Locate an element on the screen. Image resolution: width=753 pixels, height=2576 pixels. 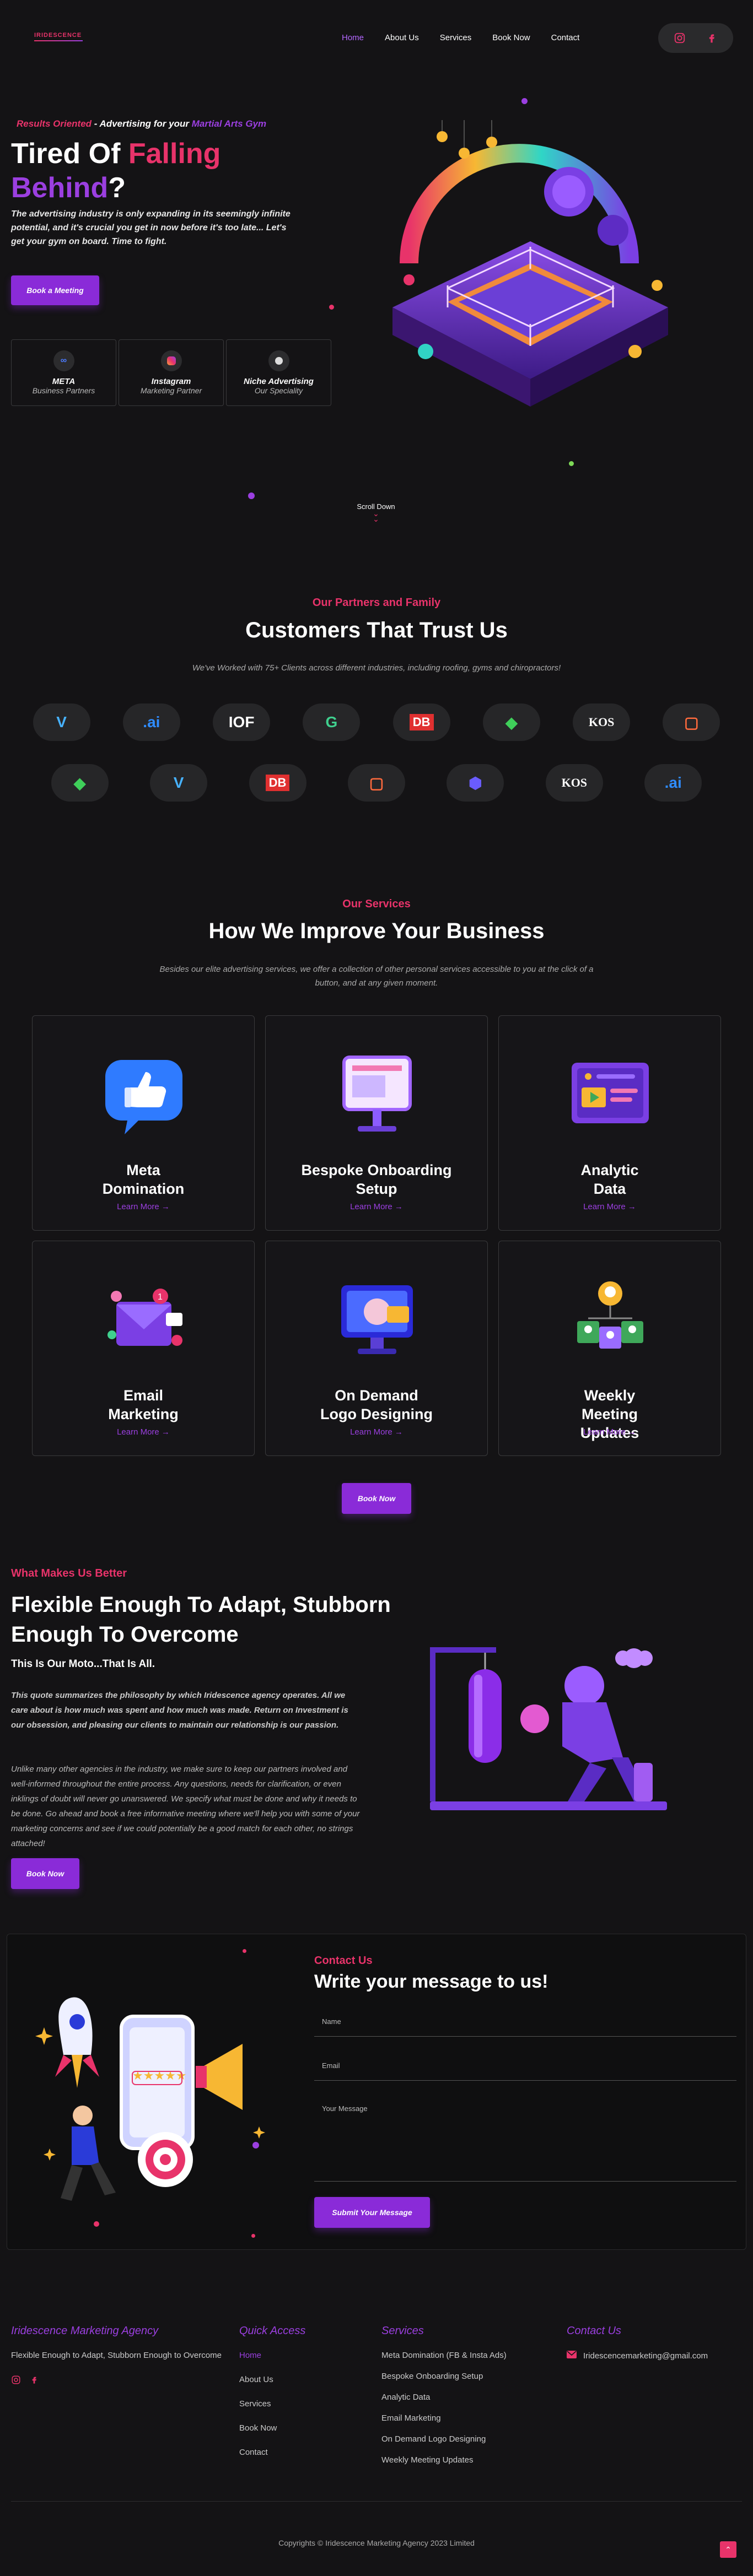
partner-logo-text: .ai is located at coordinates (151, 721).